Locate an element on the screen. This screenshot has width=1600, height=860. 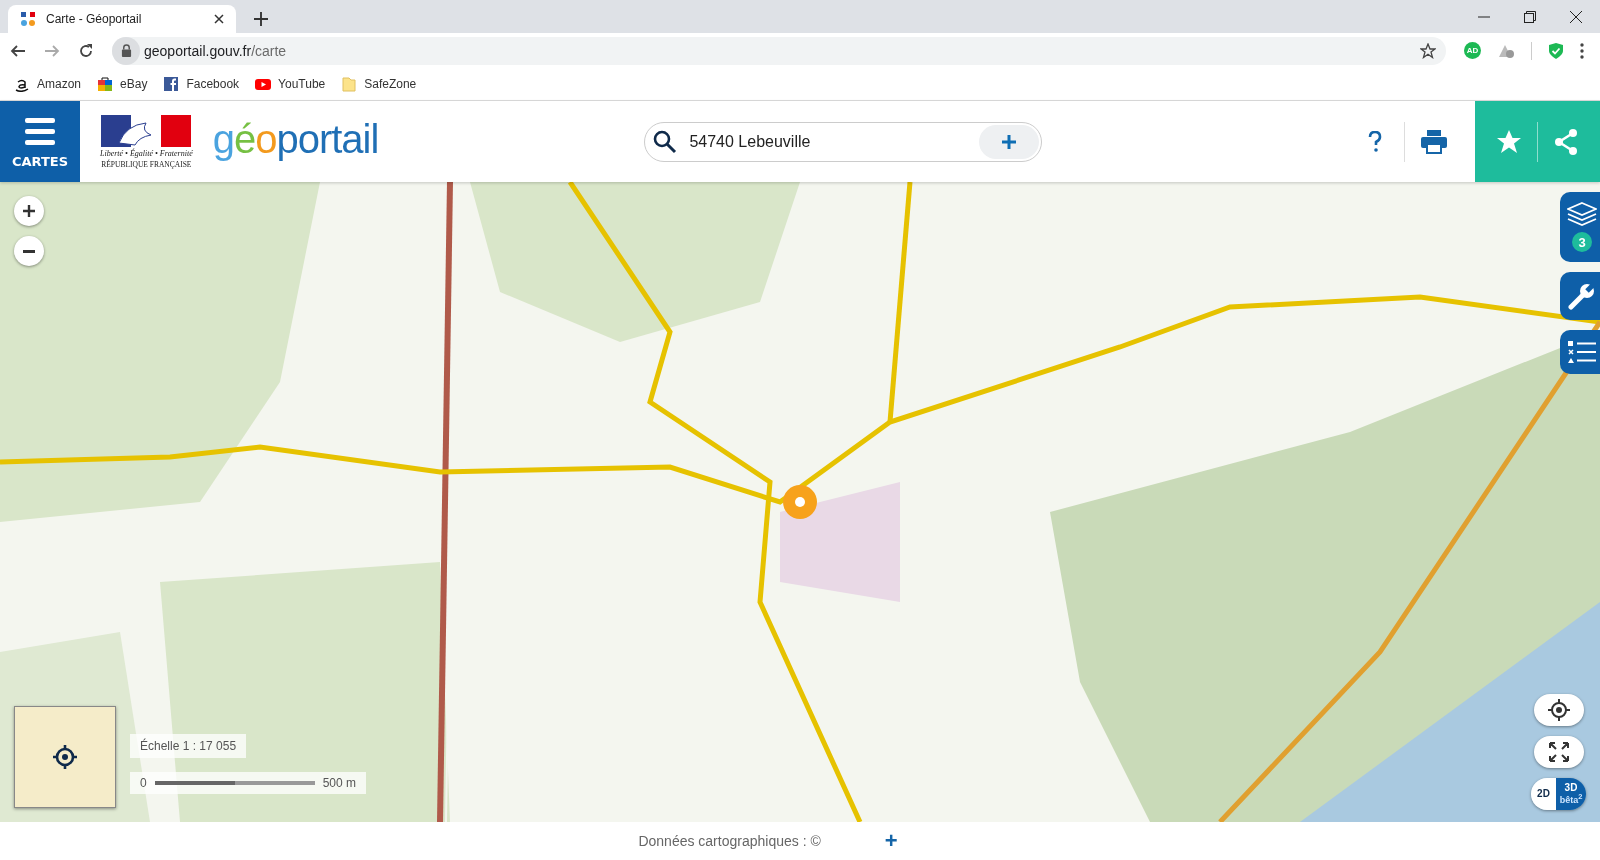
scale-bar-icon is located at coordinates (234, 783).